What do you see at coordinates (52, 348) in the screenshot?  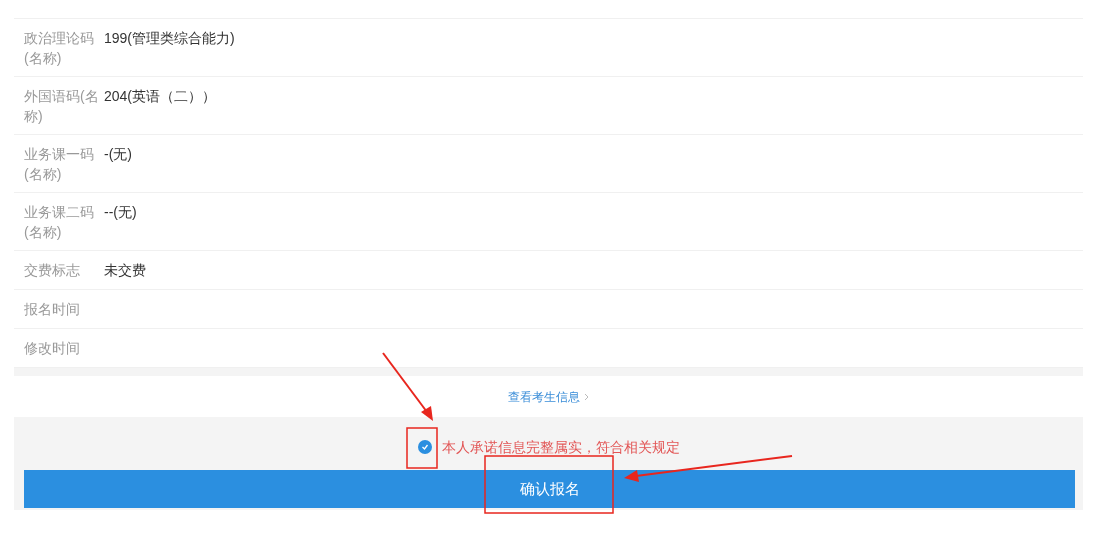 I see `field-label: 修改时间` at bounding box center [52, 348].